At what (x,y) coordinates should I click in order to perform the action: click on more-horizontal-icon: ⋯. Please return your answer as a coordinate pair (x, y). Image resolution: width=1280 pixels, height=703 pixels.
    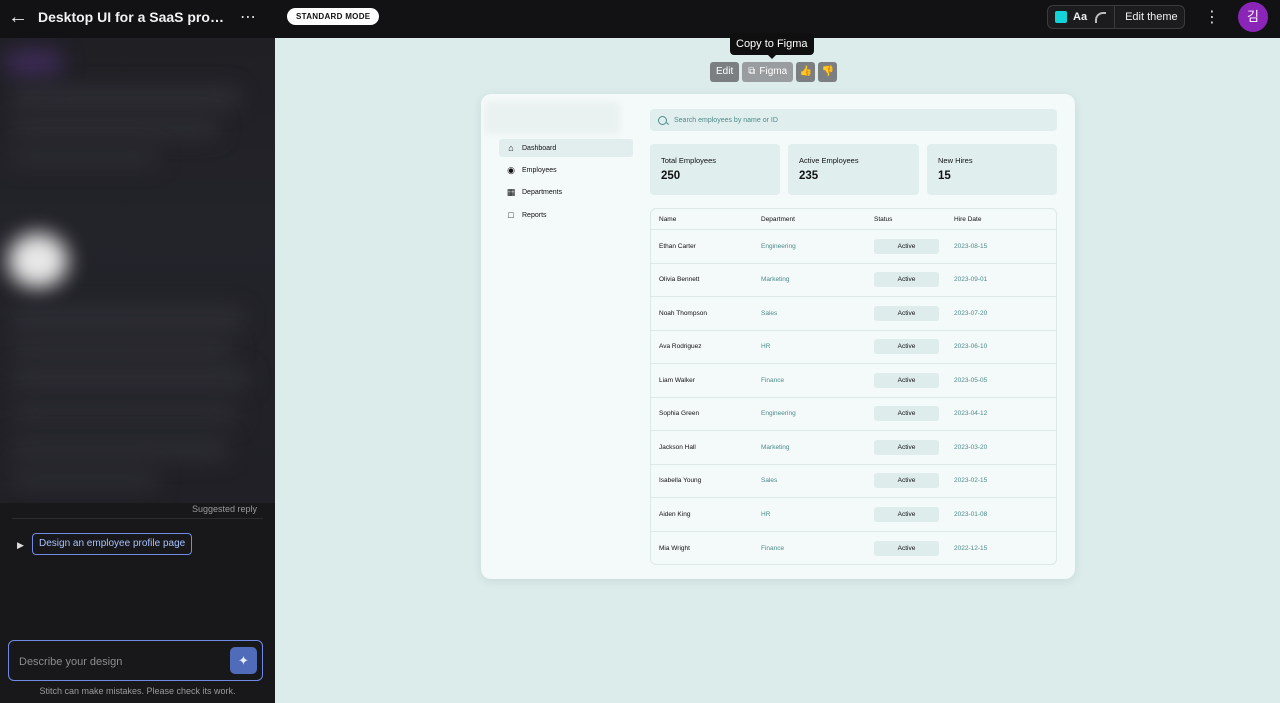
    Looking at the image, I should click on (248, 17).